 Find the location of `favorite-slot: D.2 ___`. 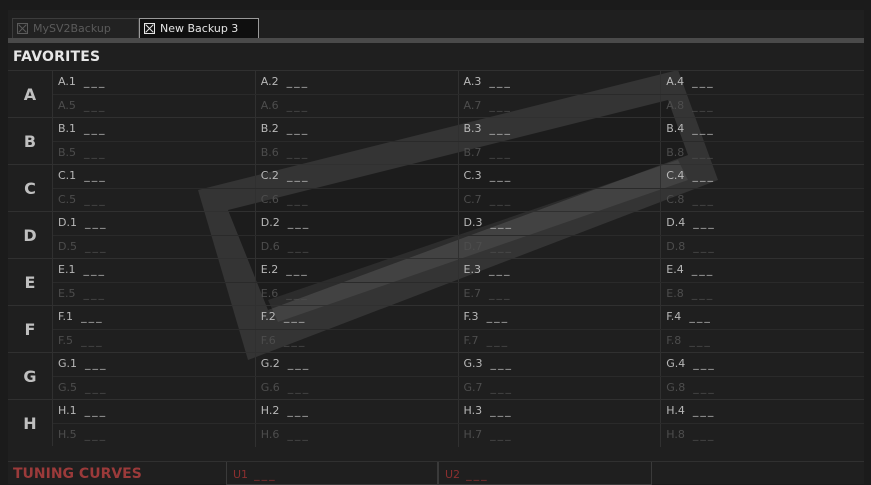

favorite-slot: D.2 ___ is located at coordinates (357, 223).